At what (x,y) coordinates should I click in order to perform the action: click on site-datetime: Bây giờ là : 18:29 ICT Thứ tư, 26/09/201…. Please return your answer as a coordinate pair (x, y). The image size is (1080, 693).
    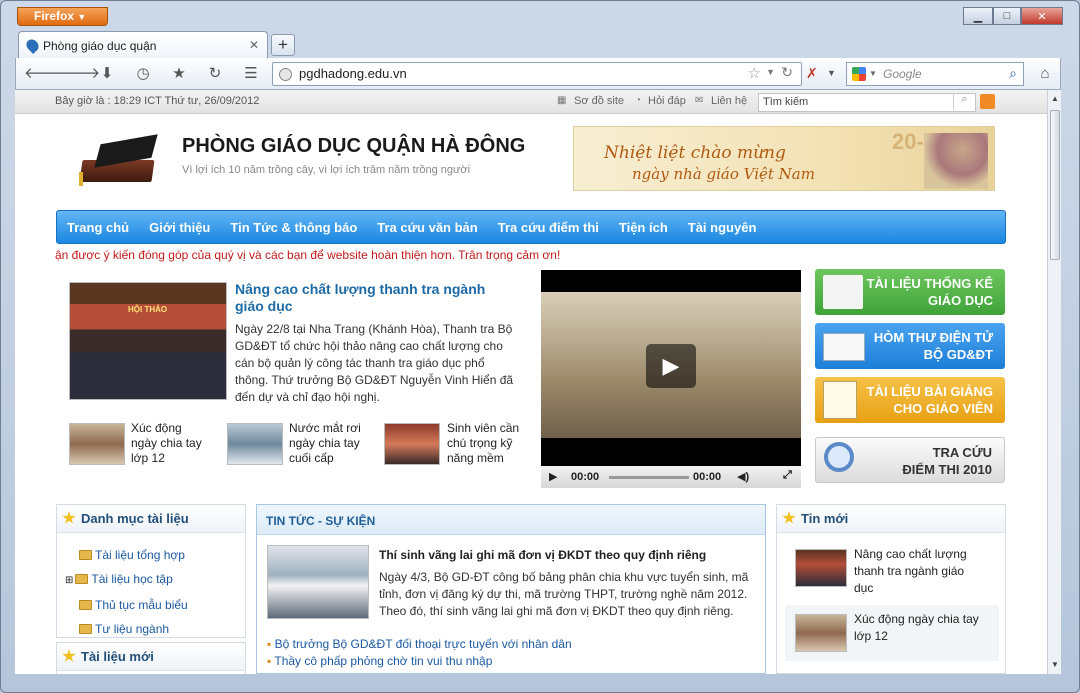
    Looking at the image, I should click on (157, 101).